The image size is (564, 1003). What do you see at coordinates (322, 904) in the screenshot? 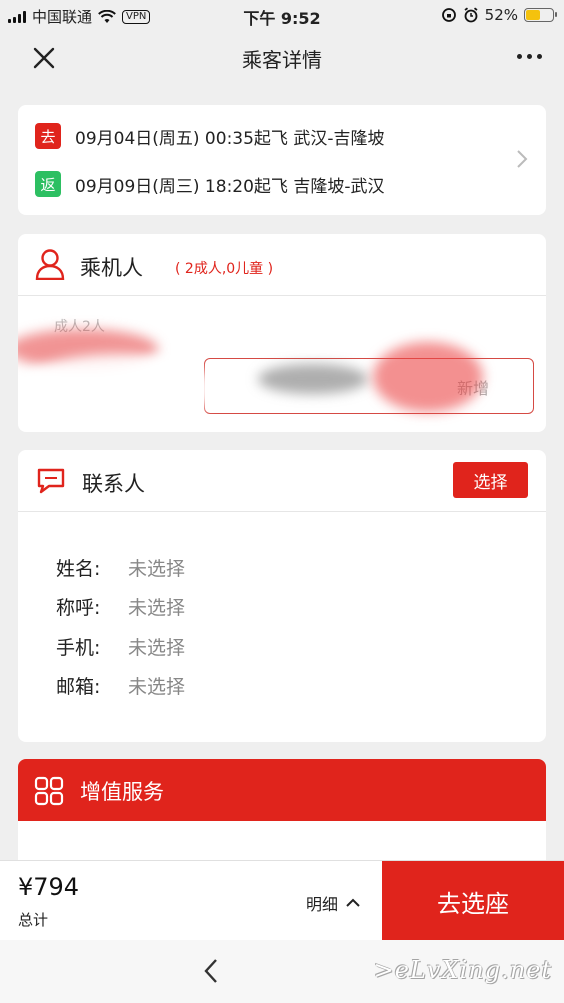
I see `detail-label: 明细` at bounding box center [322, 904].